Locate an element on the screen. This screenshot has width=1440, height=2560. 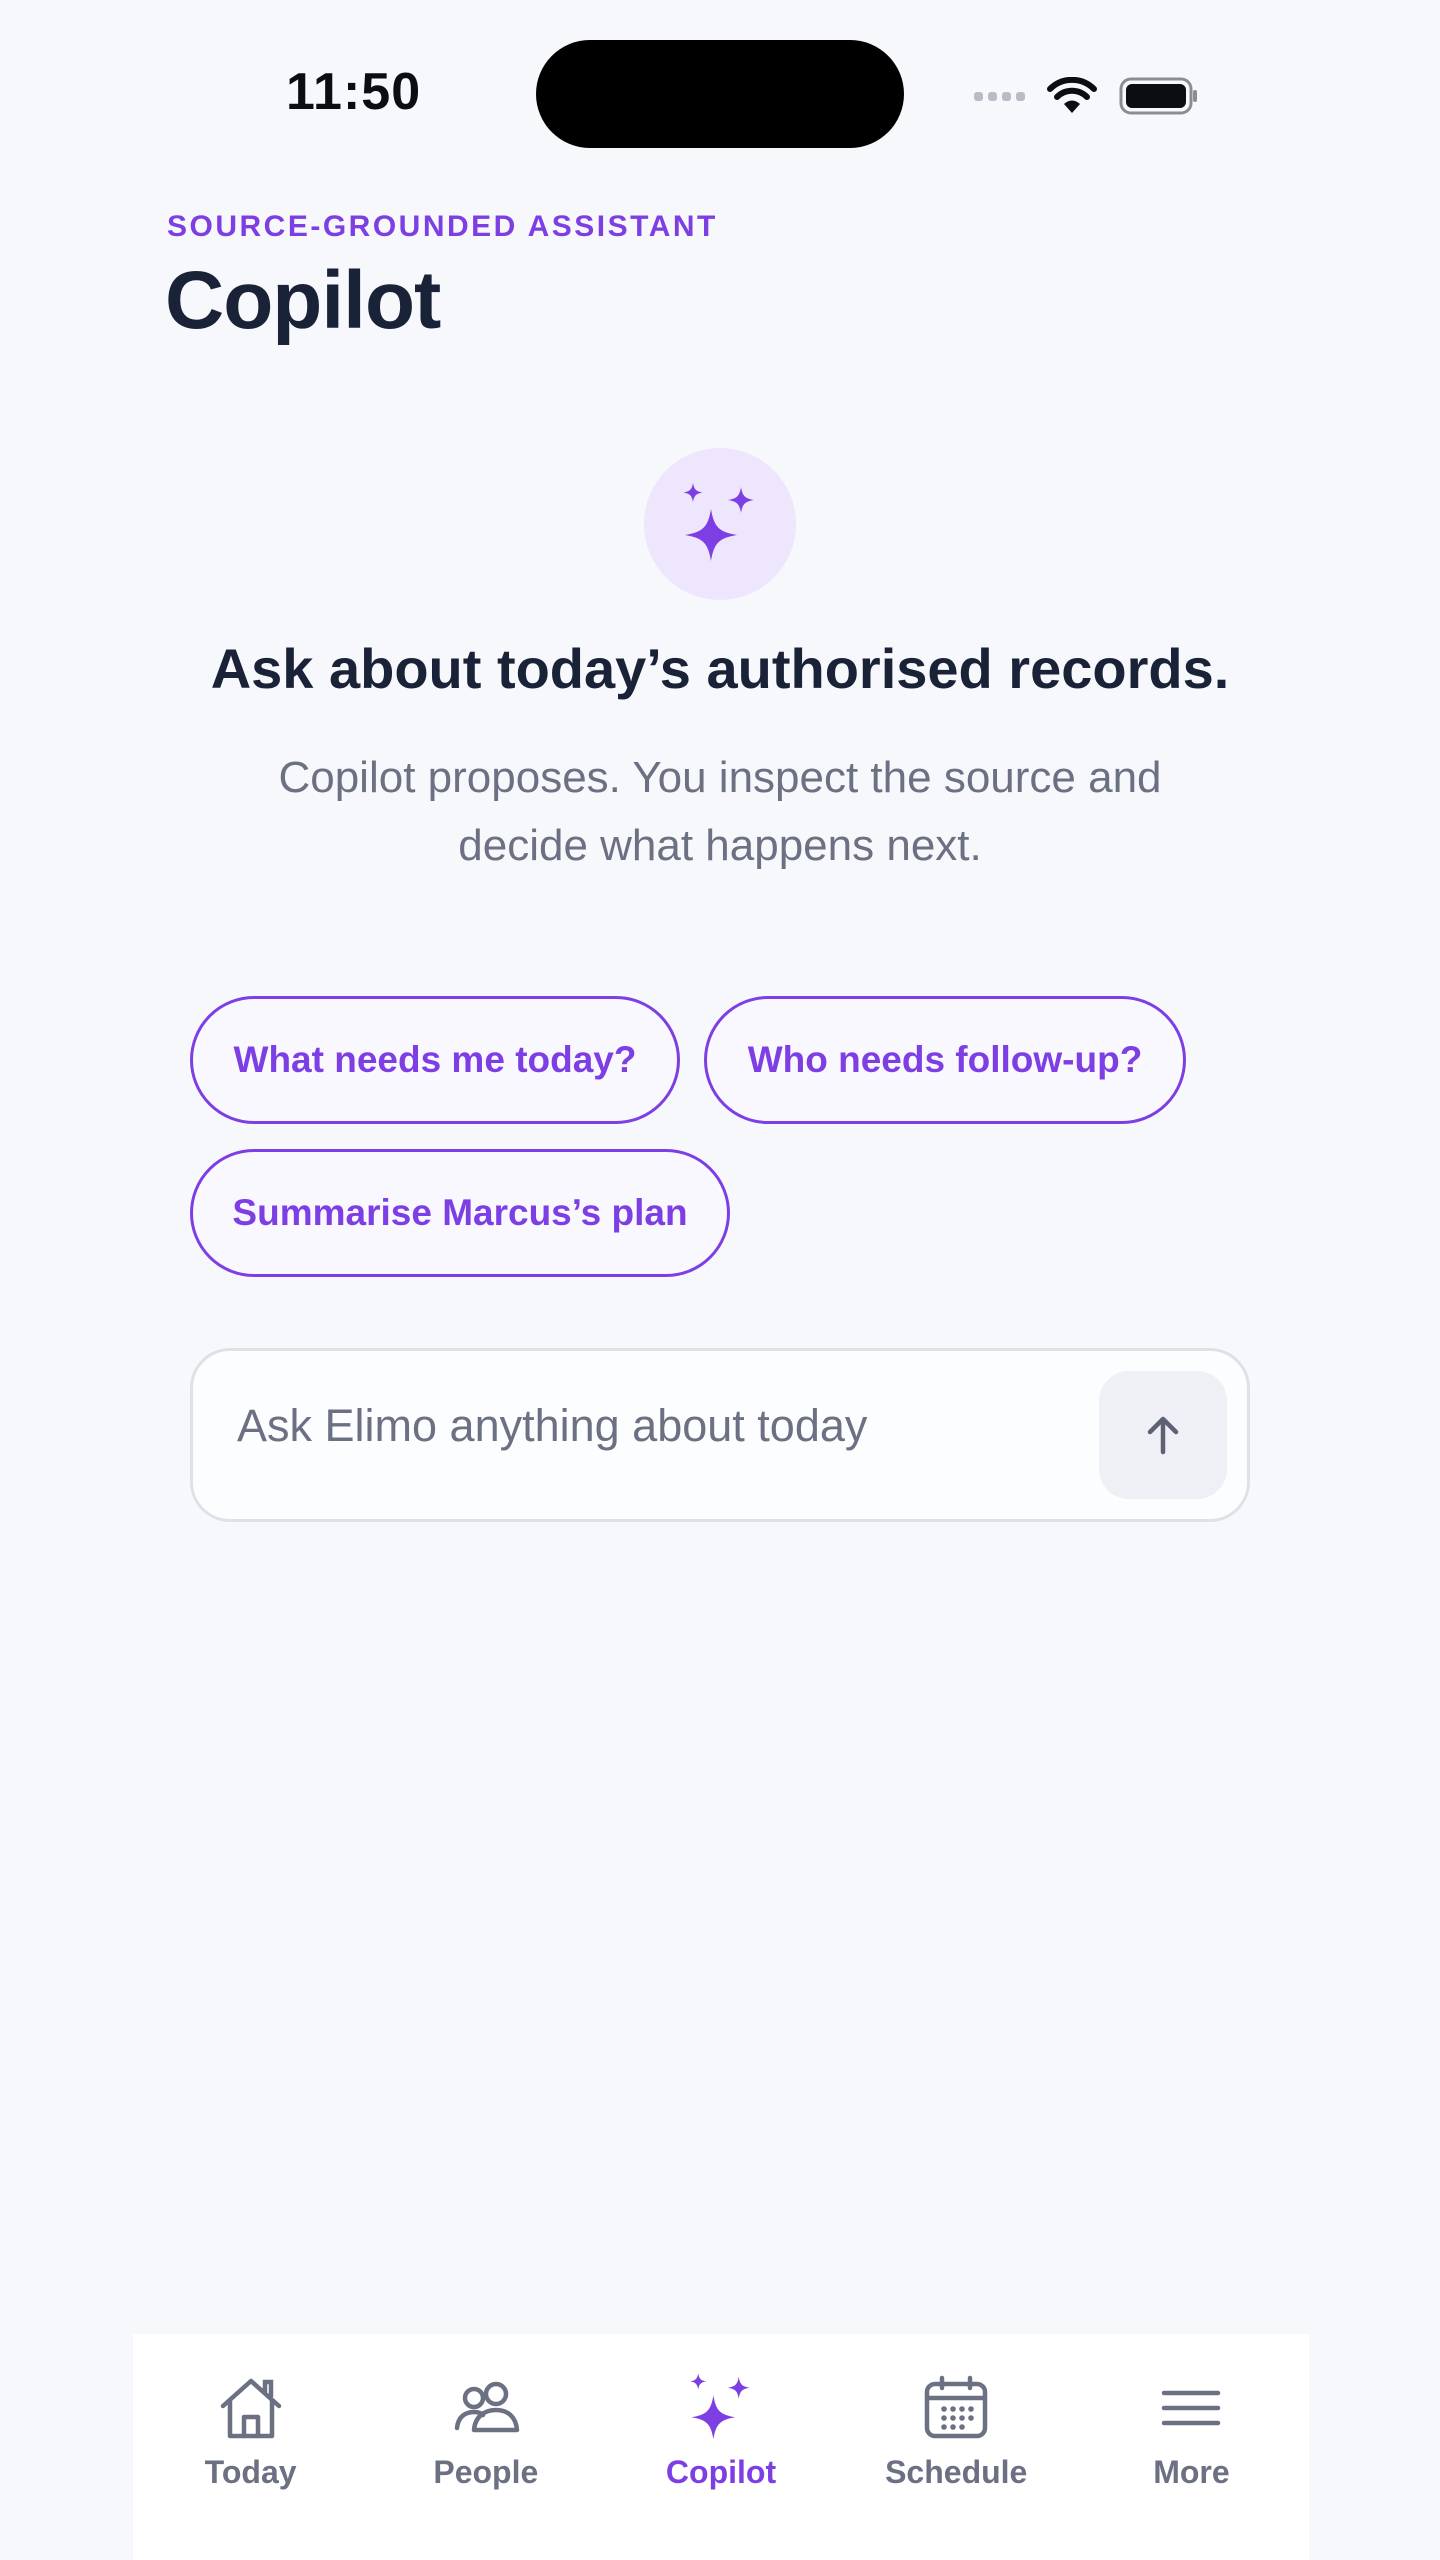
tab-label-schedule: Schedule is located at coordinates (956, 2472).